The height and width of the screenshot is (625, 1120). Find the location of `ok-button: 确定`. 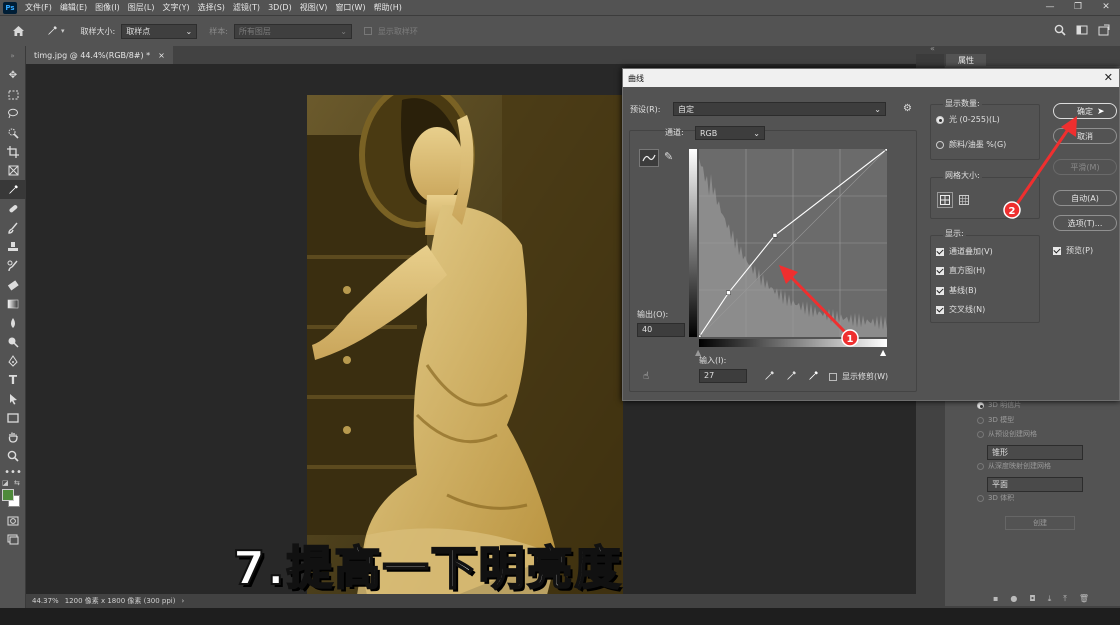

ok-button: 确定 is located at coordinates (1085, 111).